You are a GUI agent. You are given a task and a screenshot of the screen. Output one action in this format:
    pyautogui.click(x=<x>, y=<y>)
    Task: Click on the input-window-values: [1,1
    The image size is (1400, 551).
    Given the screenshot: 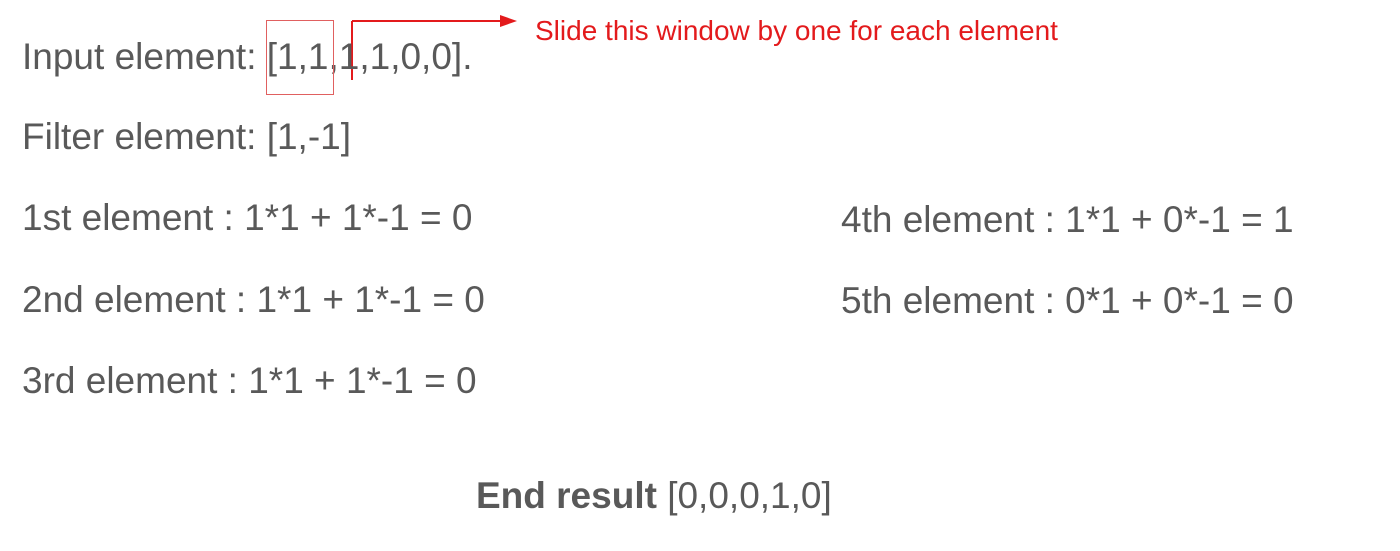 What is the action you would take?
    pyautogui.click(x=297, y=56)
    